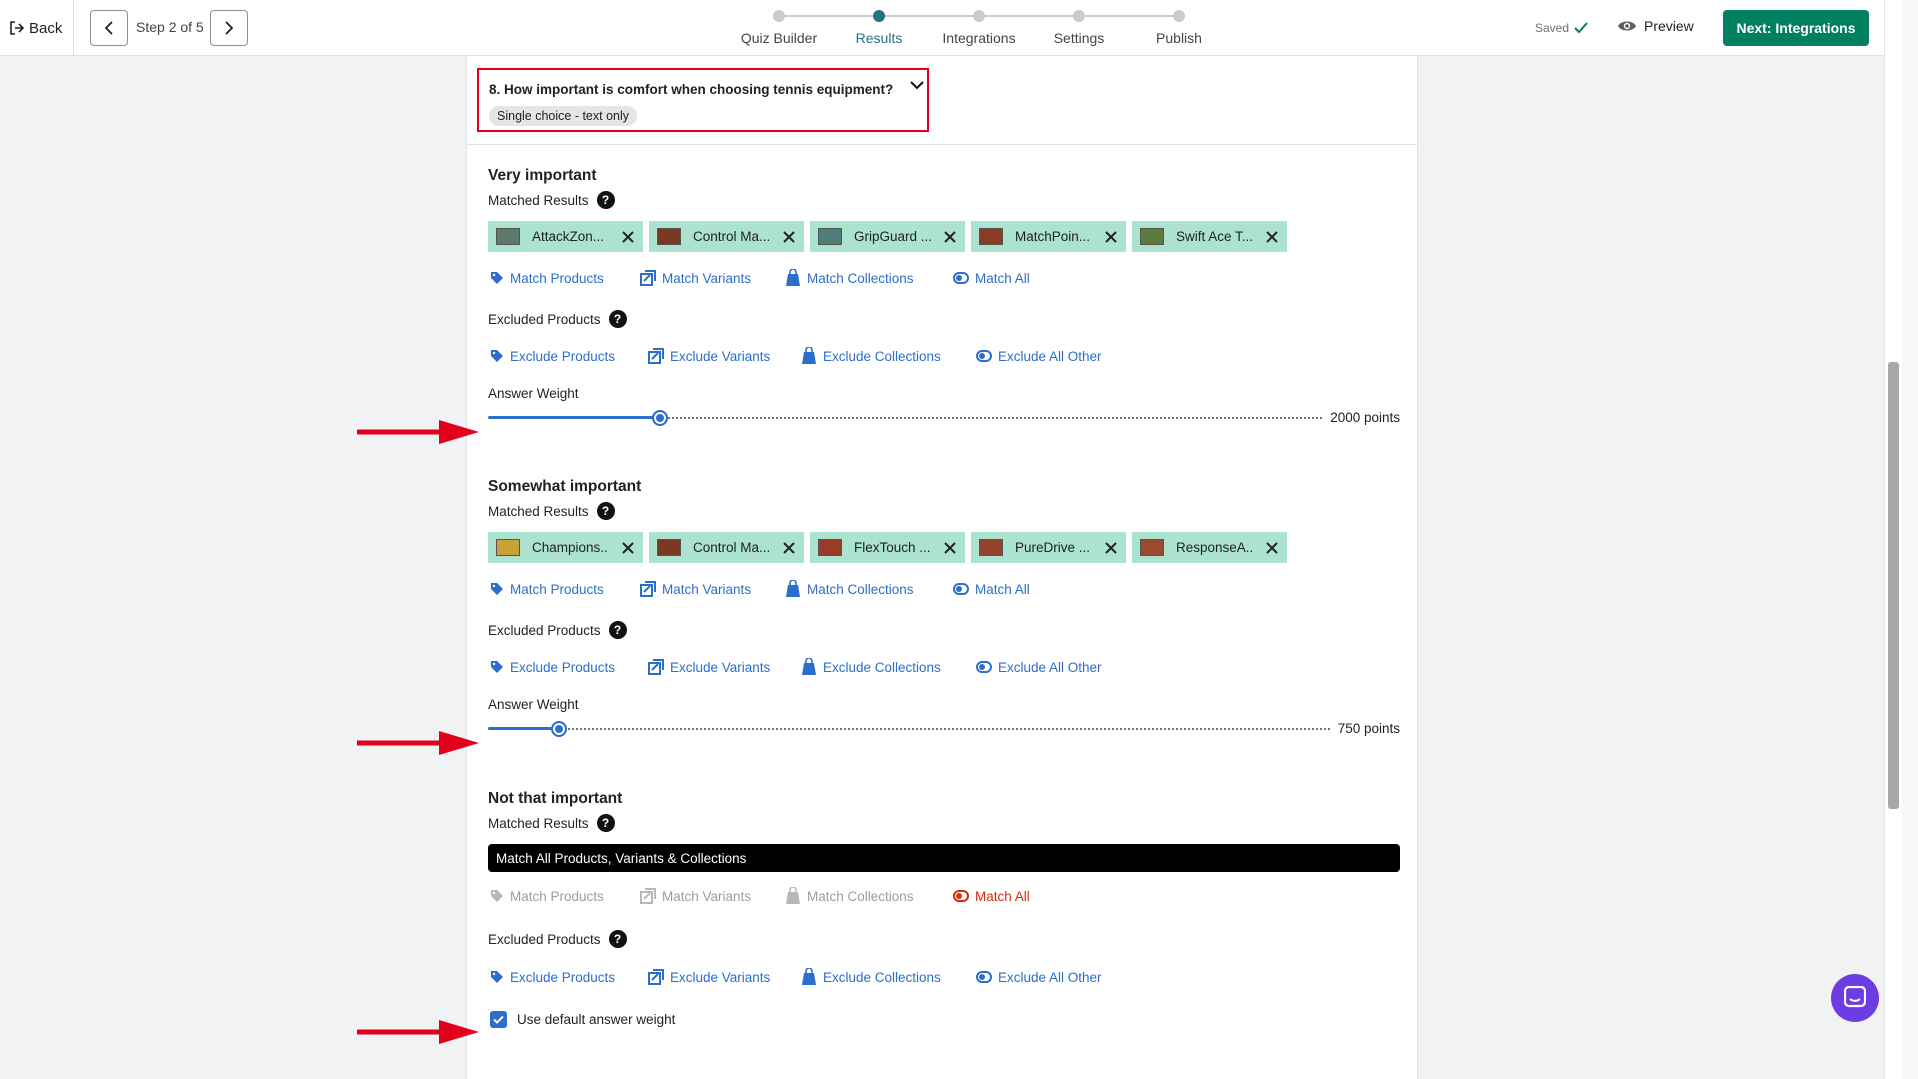 This screenshot has width=1918, height=1079. What do you see at coordinates (707, 278) in the screenshot?
I see `match-variants-label: Match Variants` at bounding box center [707, 278].